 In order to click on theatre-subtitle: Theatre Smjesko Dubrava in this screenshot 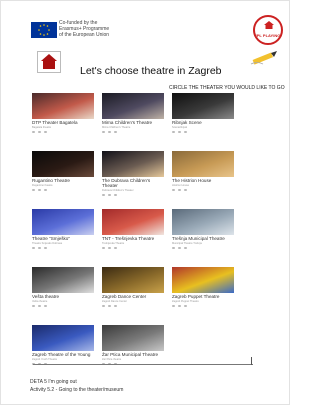, I will do `click(47, 243)`.